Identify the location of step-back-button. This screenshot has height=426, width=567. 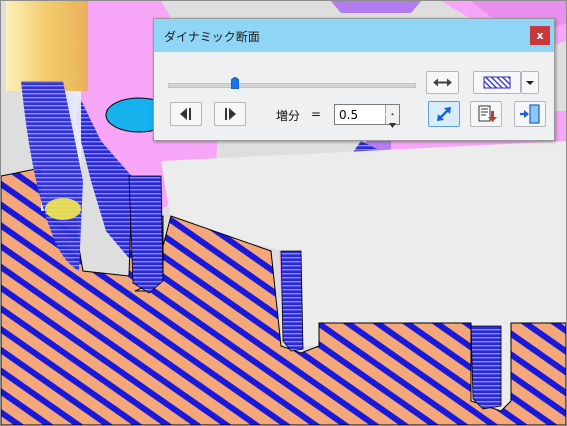
(186, 114).